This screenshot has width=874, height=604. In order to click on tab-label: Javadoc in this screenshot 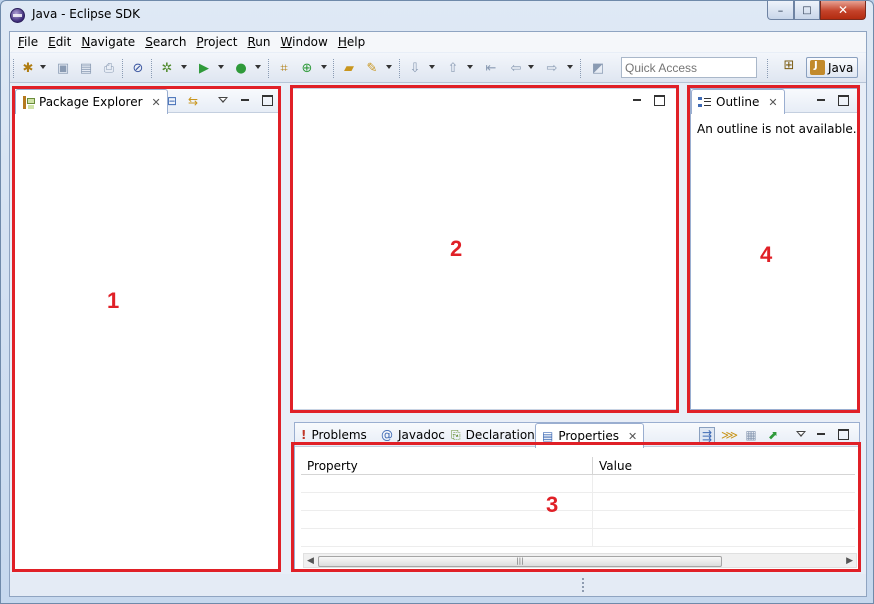, I will do `click(421, 435)`.